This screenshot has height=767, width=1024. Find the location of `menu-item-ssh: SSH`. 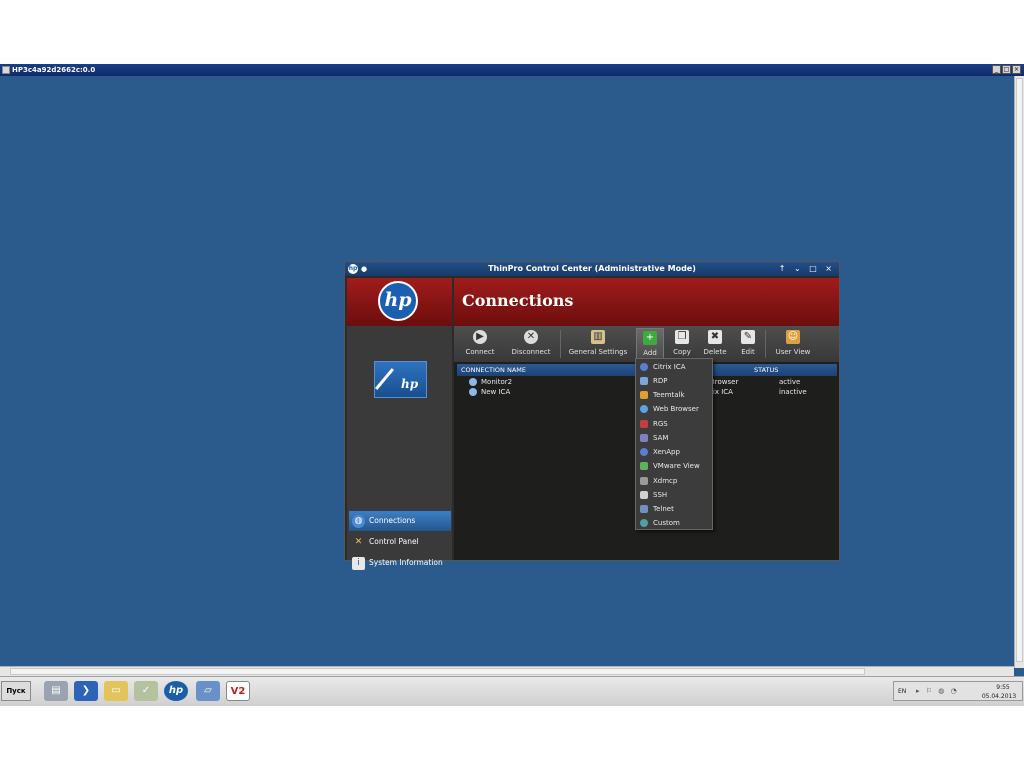

menu-item-ssh: SSH is located at coordinates (674, 495).